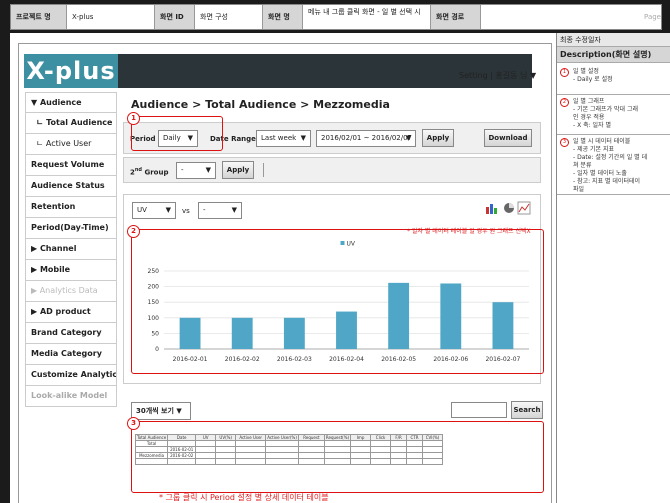  Describe the element at coordinates (613, 80) in the screenshot. I see `description-section: 1 일 별 설정 - Daily 로 설정` at that location.